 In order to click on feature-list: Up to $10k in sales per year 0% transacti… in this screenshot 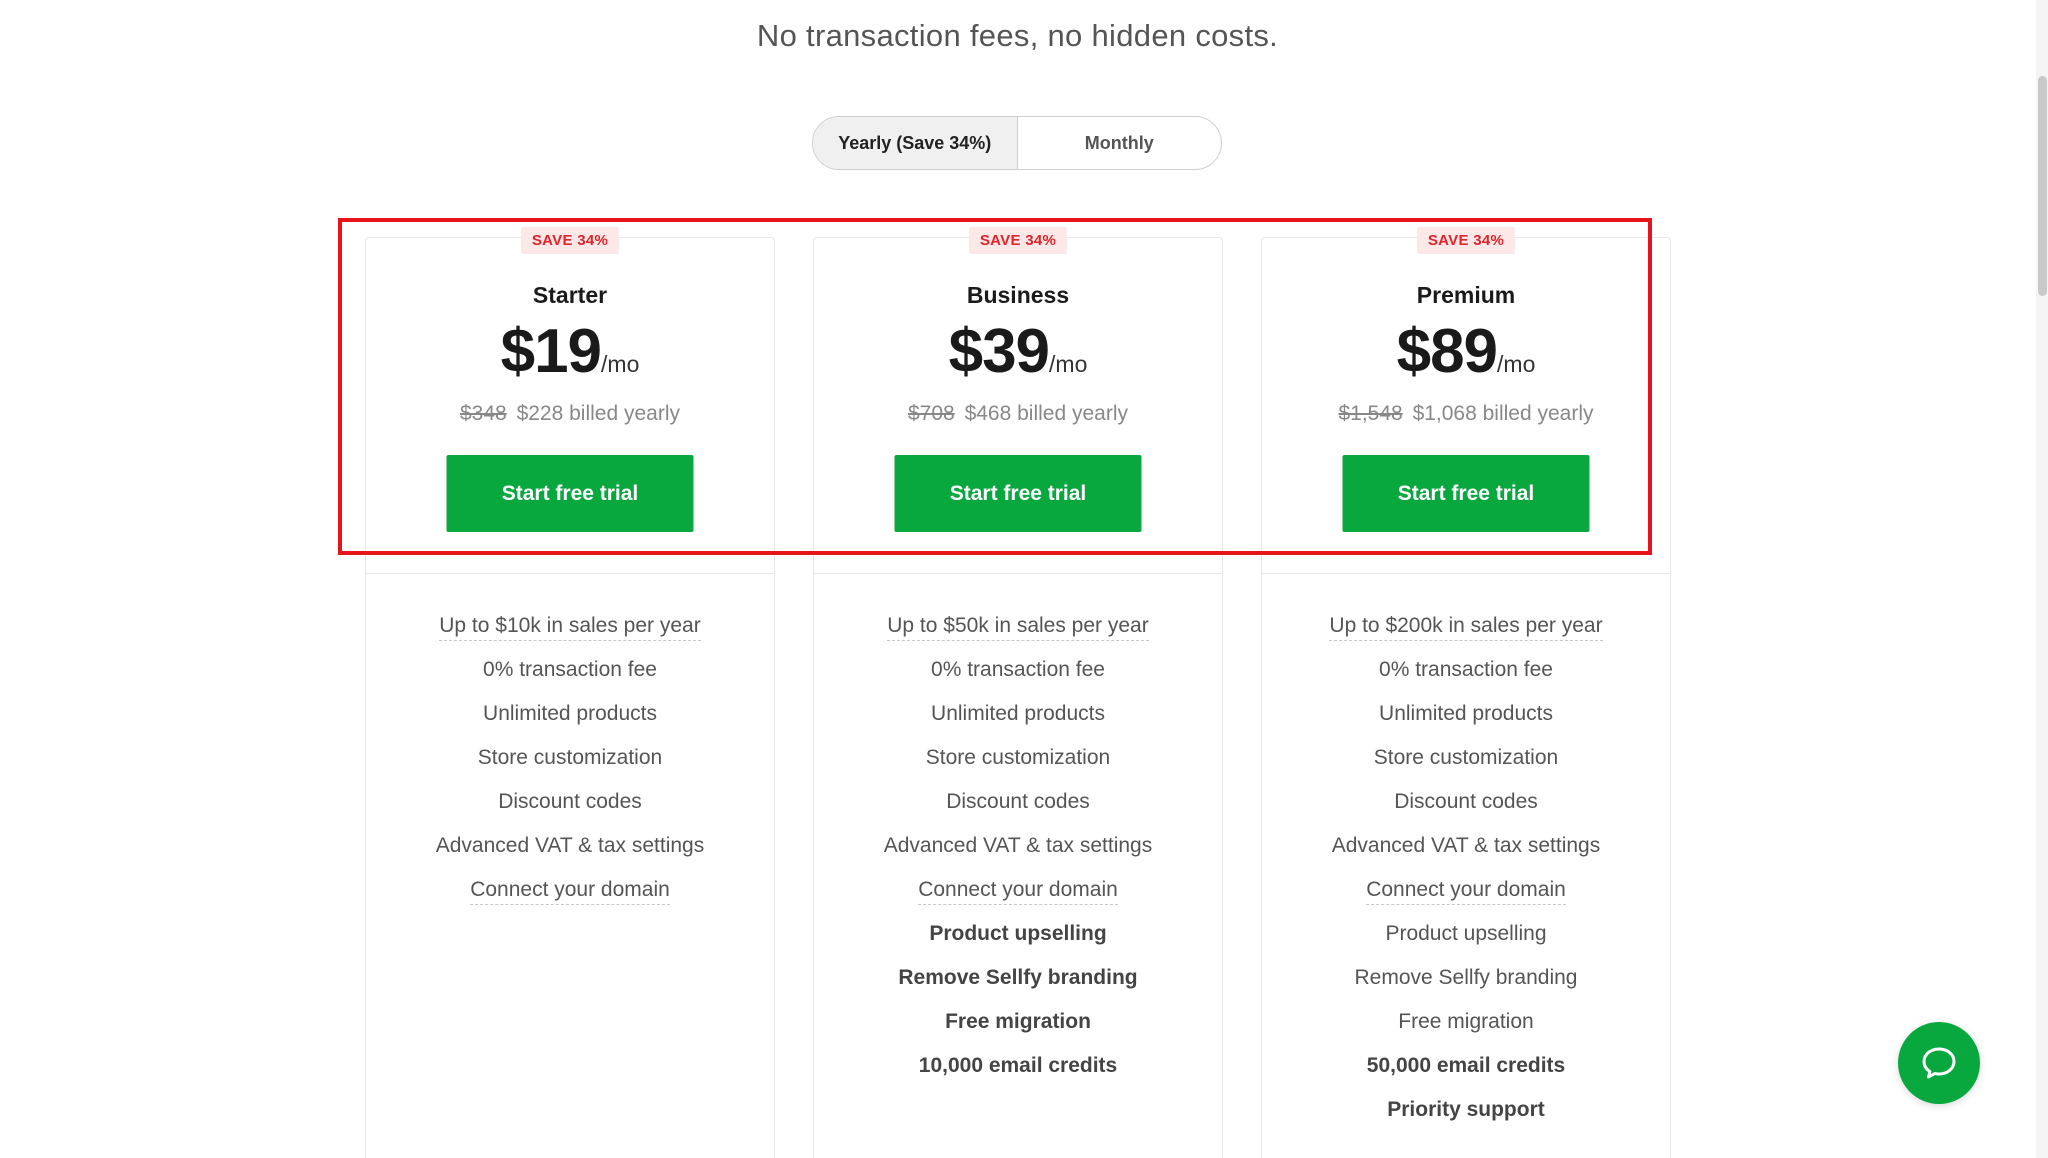, I will do `click(570, 743)`.